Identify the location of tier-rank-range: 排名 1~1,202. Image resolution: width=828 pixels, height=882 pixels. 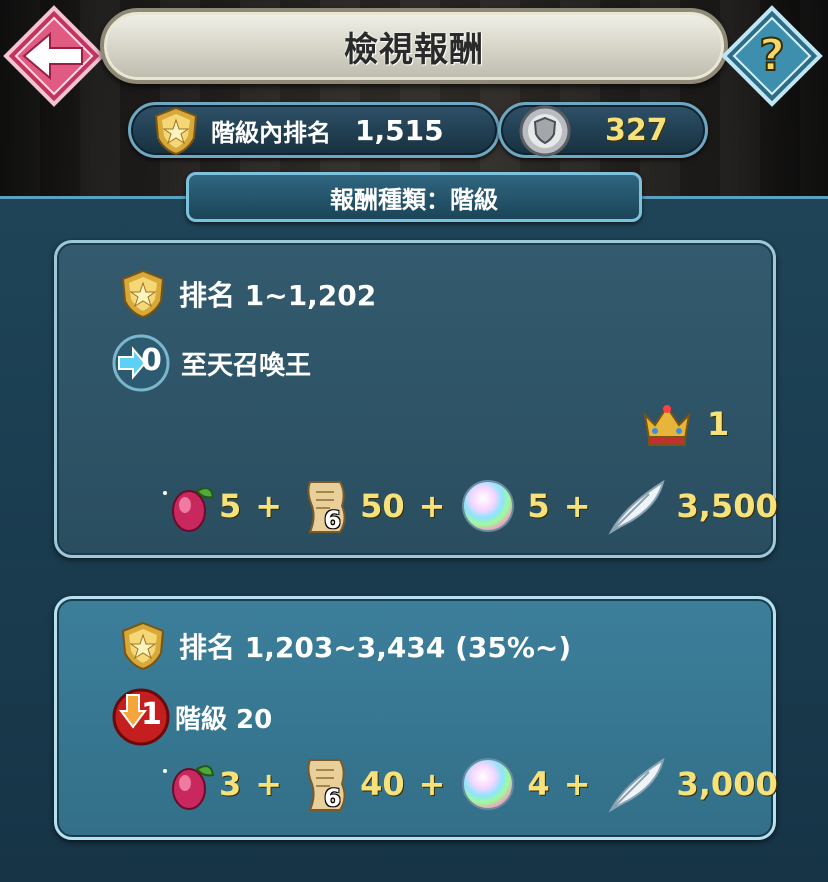
(278, 295).